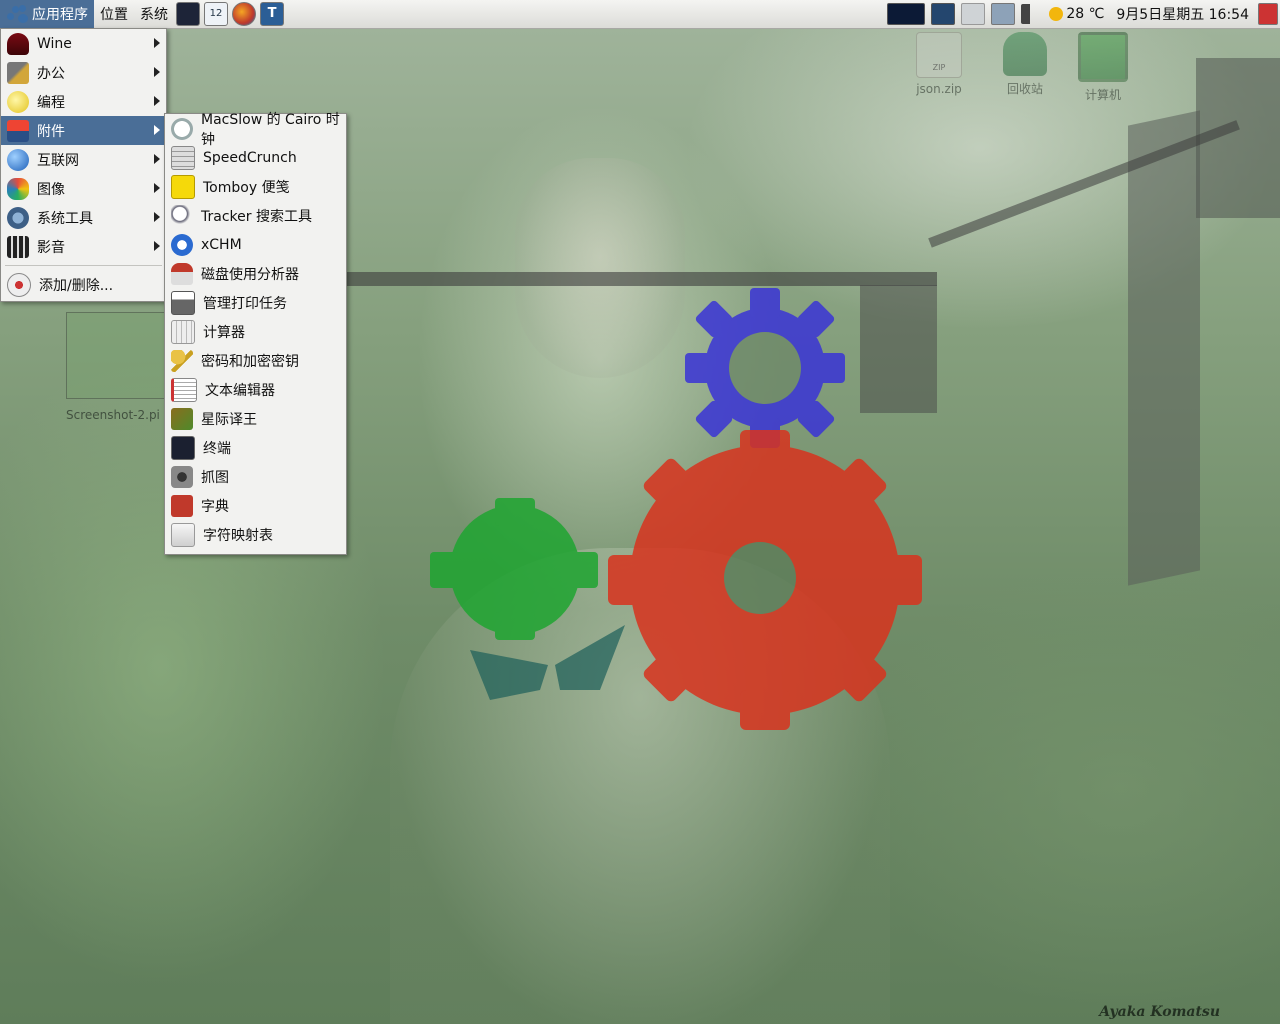  Describe the element at coordinates (1085, 14) in the screenshot. I see `weather-temperature: 28 ℃` at that location.